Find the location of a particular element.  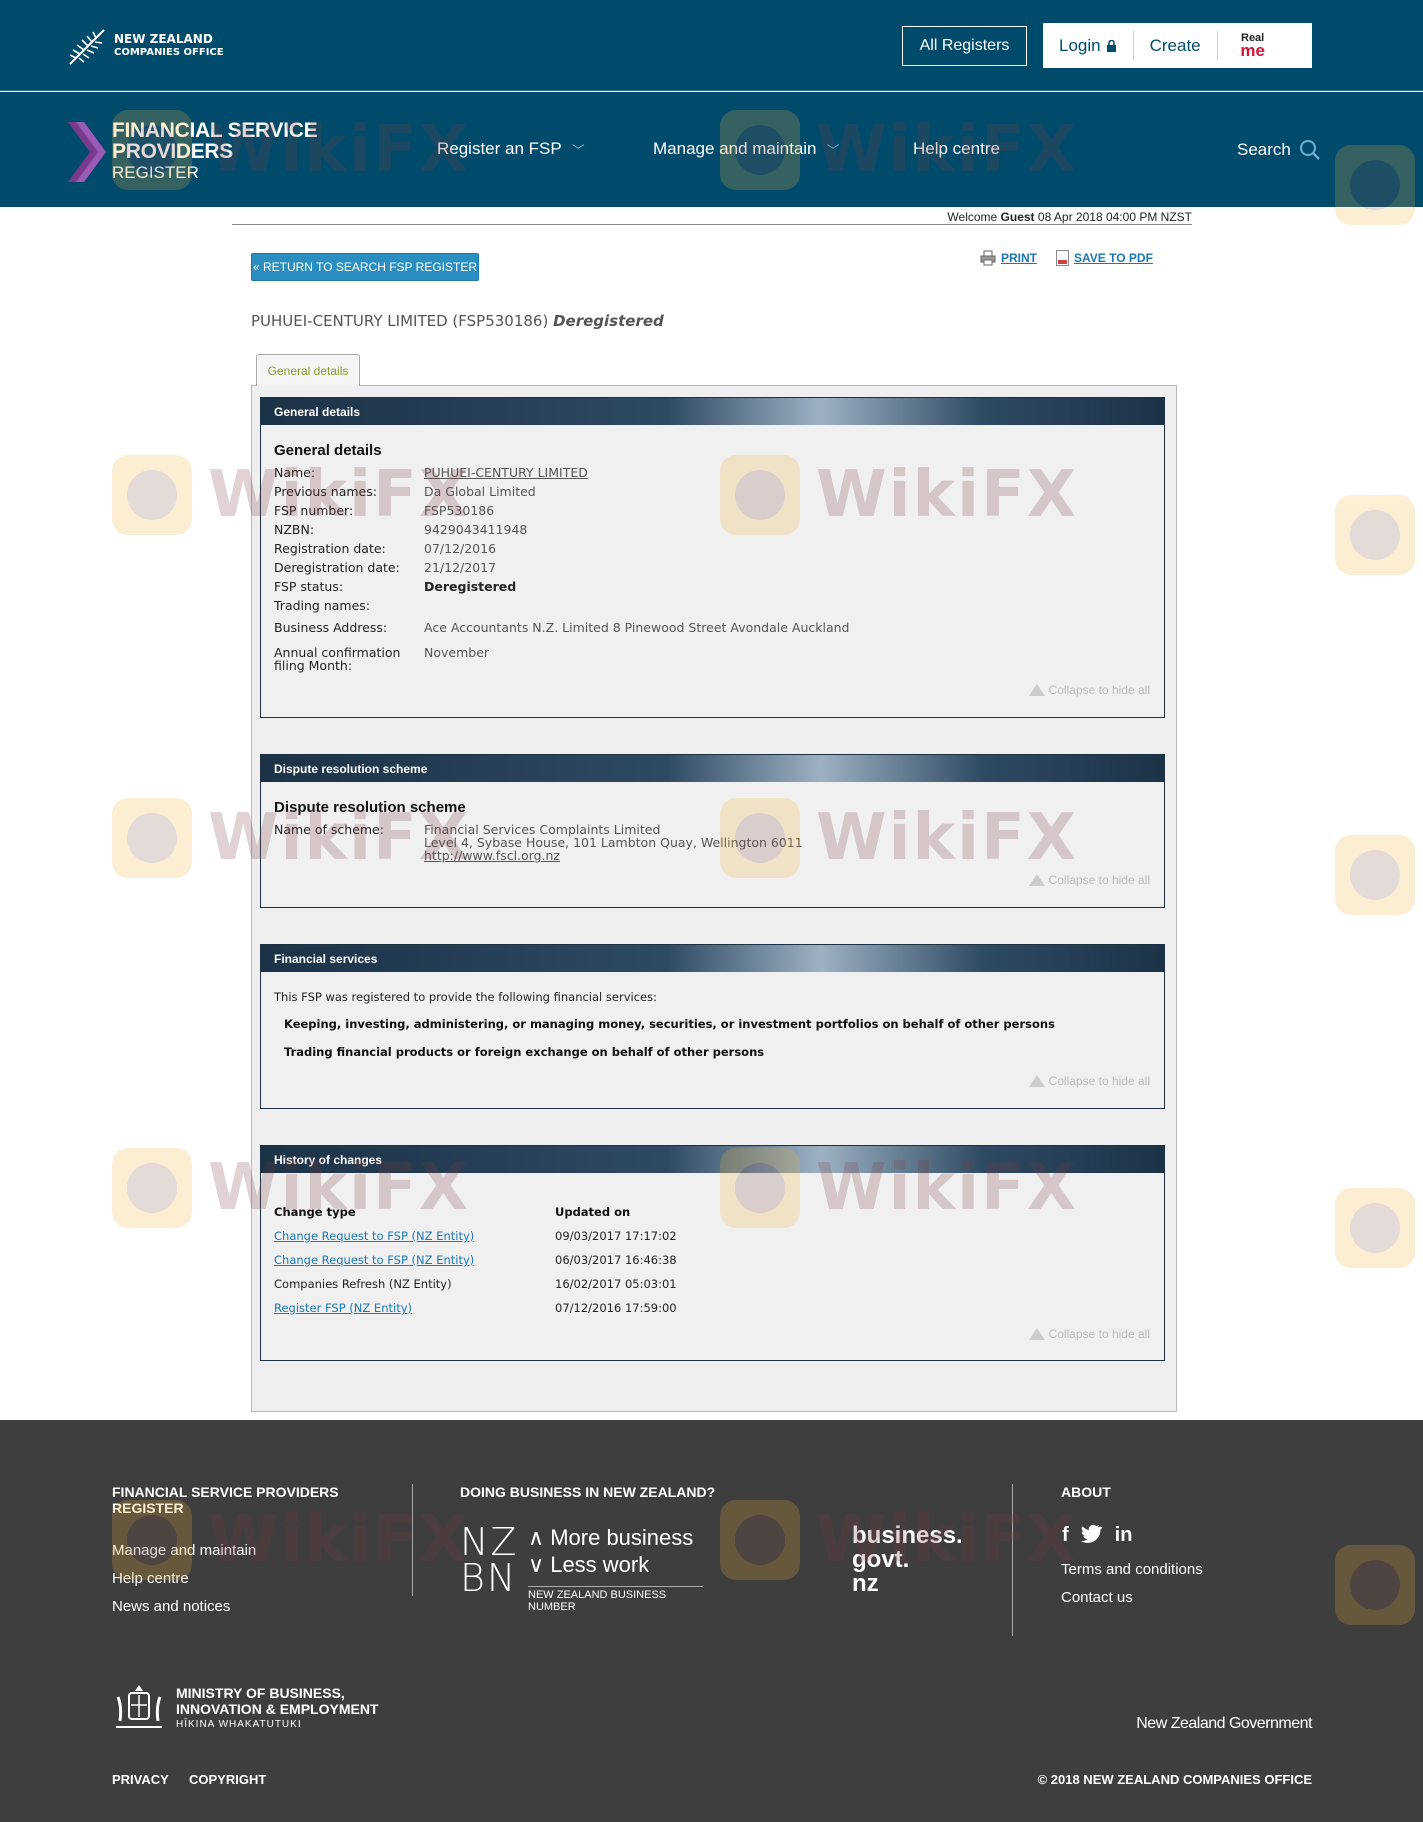

pdf-icon is located at coordinates (1062, 258).